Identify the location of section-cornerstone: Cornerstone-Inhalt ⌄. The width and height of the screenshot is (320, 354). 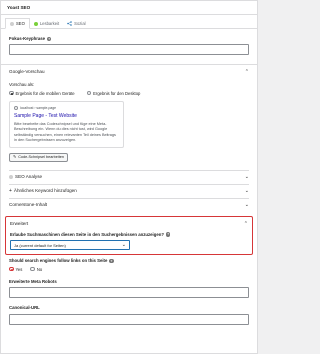
(129, 204).